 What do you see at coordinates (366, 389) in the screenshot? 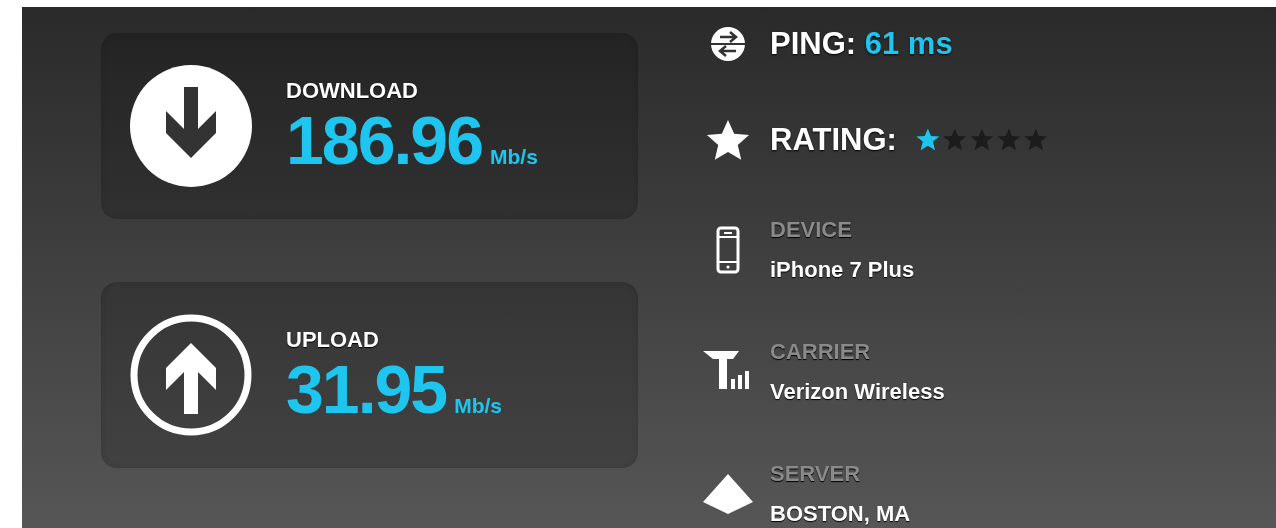
I see `speed-value: 31.95` at bounding box center [366, 389].